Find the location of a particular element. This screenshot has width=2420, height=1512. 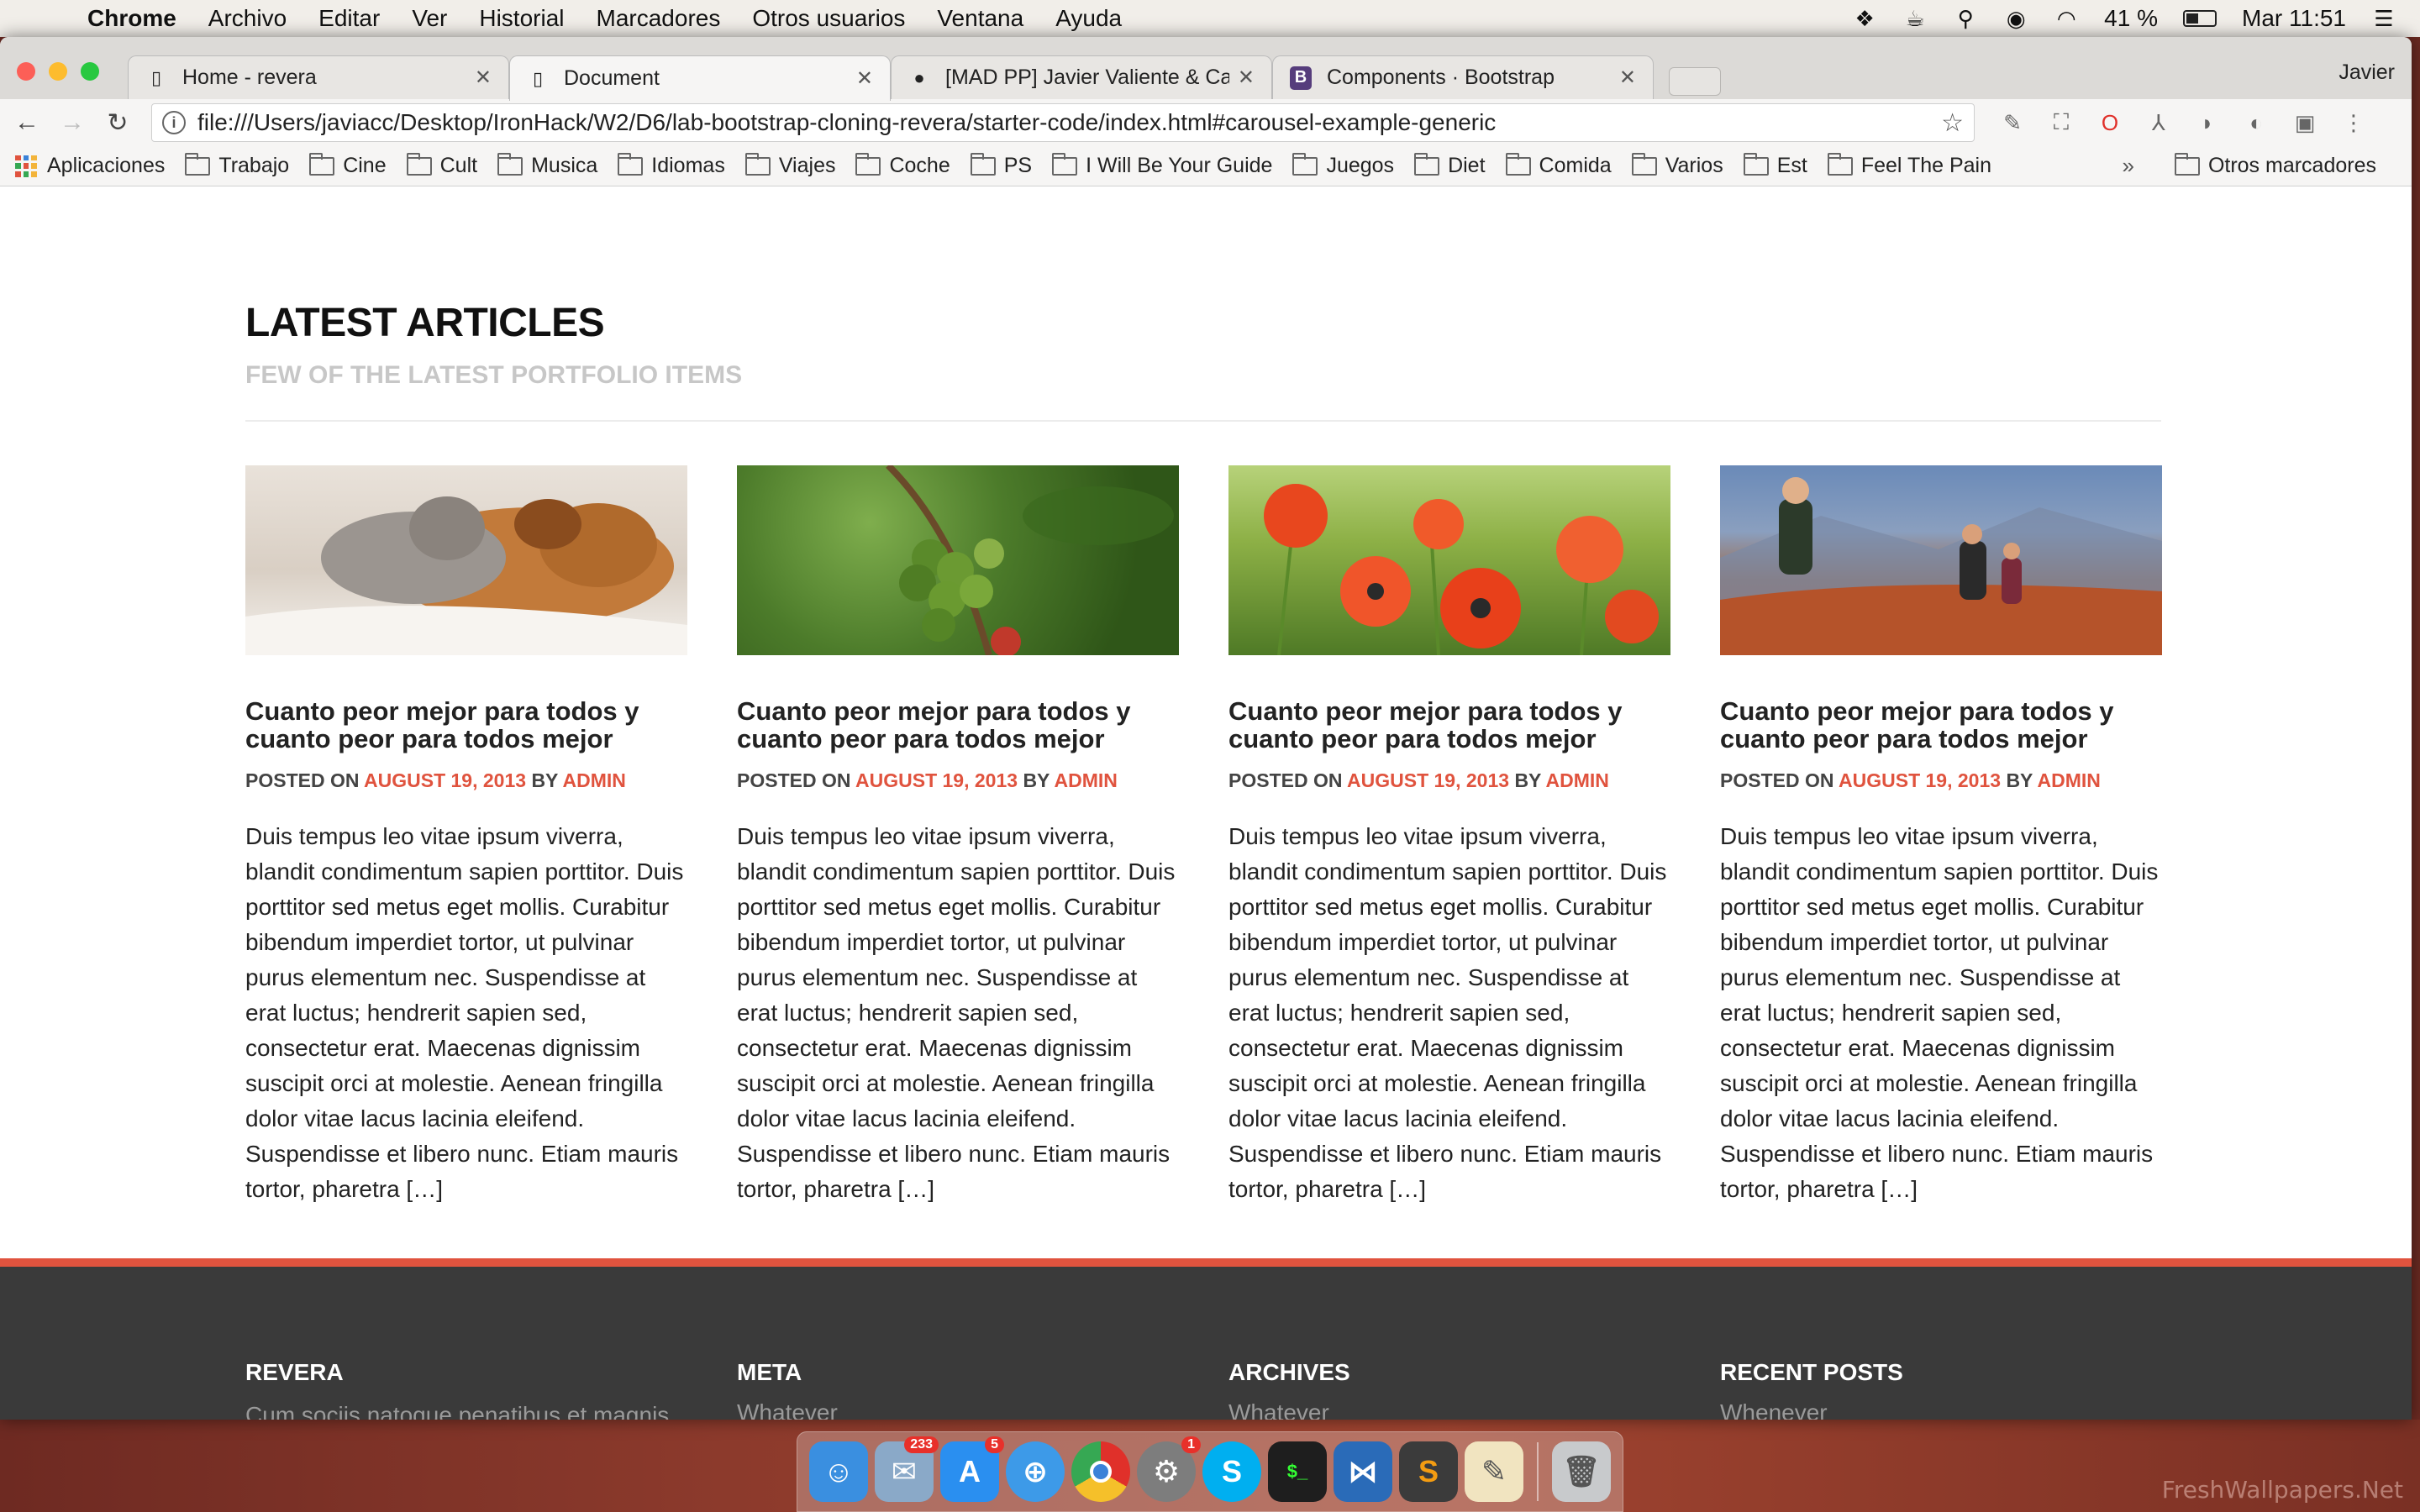

chrome-icon is located at coordinates (1101, 1471).